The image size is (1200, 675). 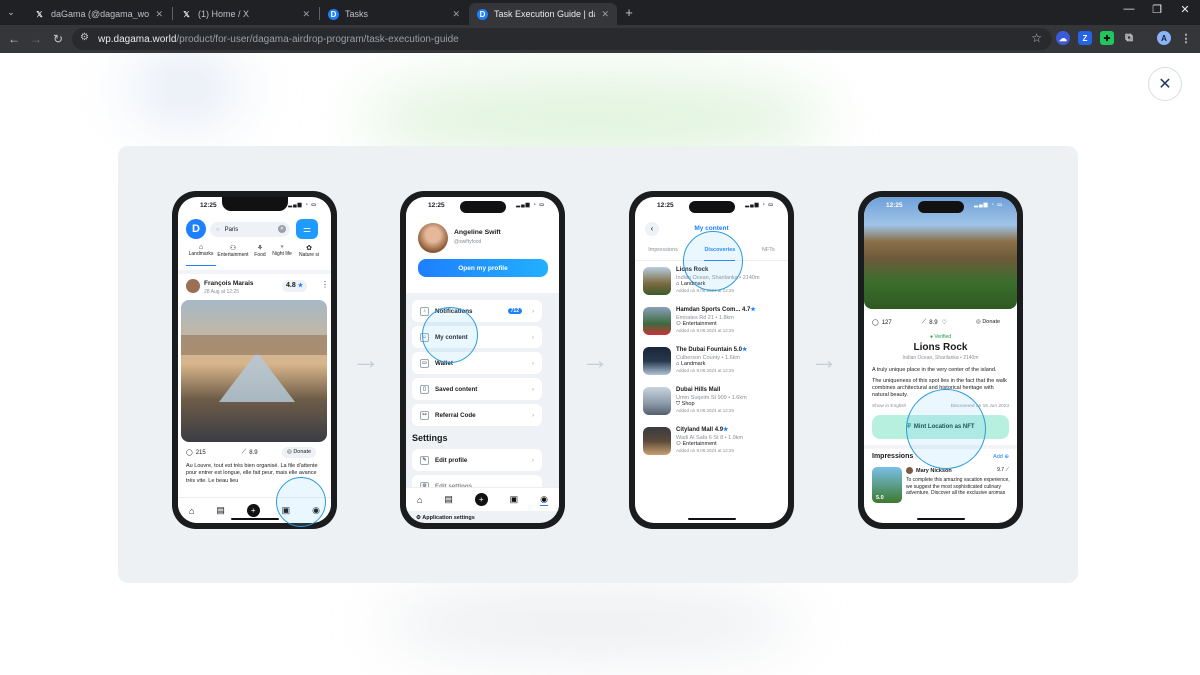 I want to click on bookmark-star-icon: ☆, so click(x=1036, y=38).